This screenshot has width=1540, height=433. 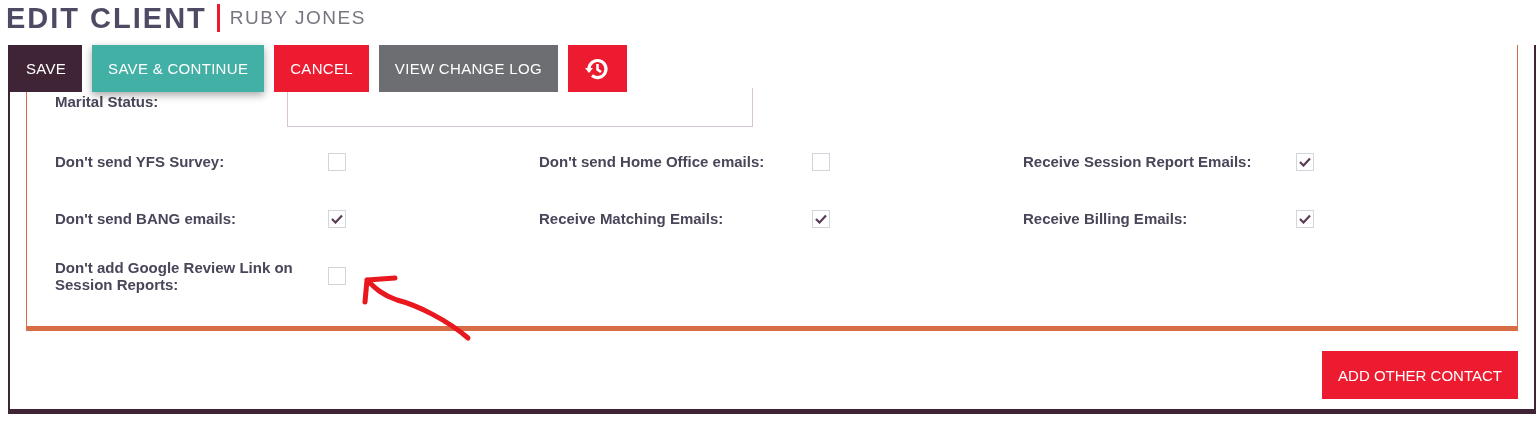 What do you see at coordinates (1420, 375) in the screenshot?
I see `add-contact-button: ADD OTHER CONTACT` at bounding box center [1420, 375].